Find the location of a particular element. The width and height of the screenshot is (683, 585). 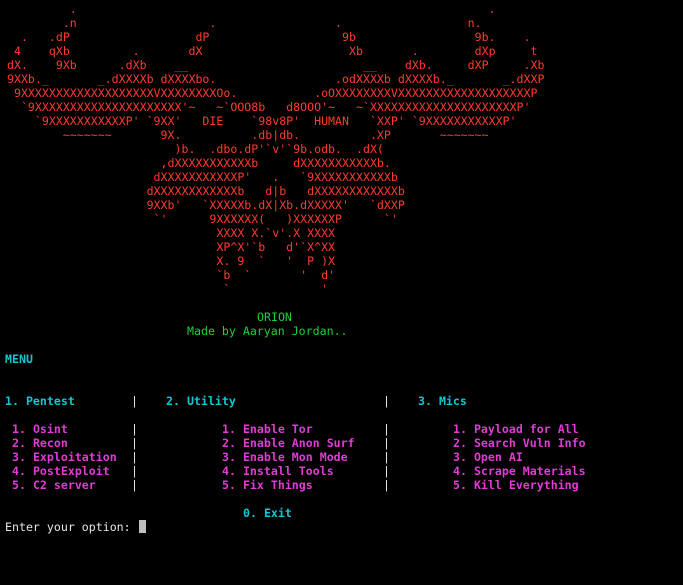

menu-item-enable-tor: 1. Enable Tor is located at coordinates (267, 429).